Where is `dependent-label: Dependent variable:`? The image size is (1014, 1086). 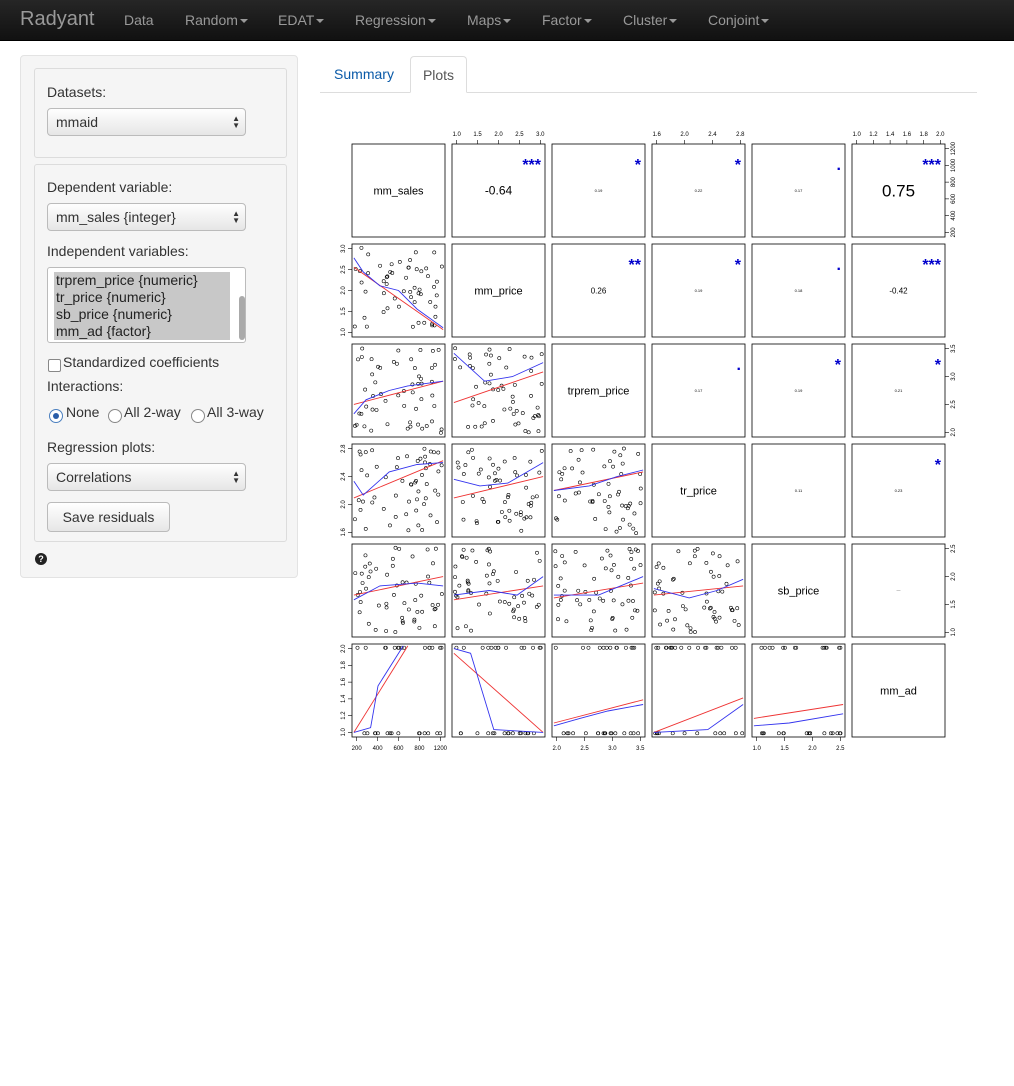
dependent-label: Dependent variable: is located at coordinates (110, 187).